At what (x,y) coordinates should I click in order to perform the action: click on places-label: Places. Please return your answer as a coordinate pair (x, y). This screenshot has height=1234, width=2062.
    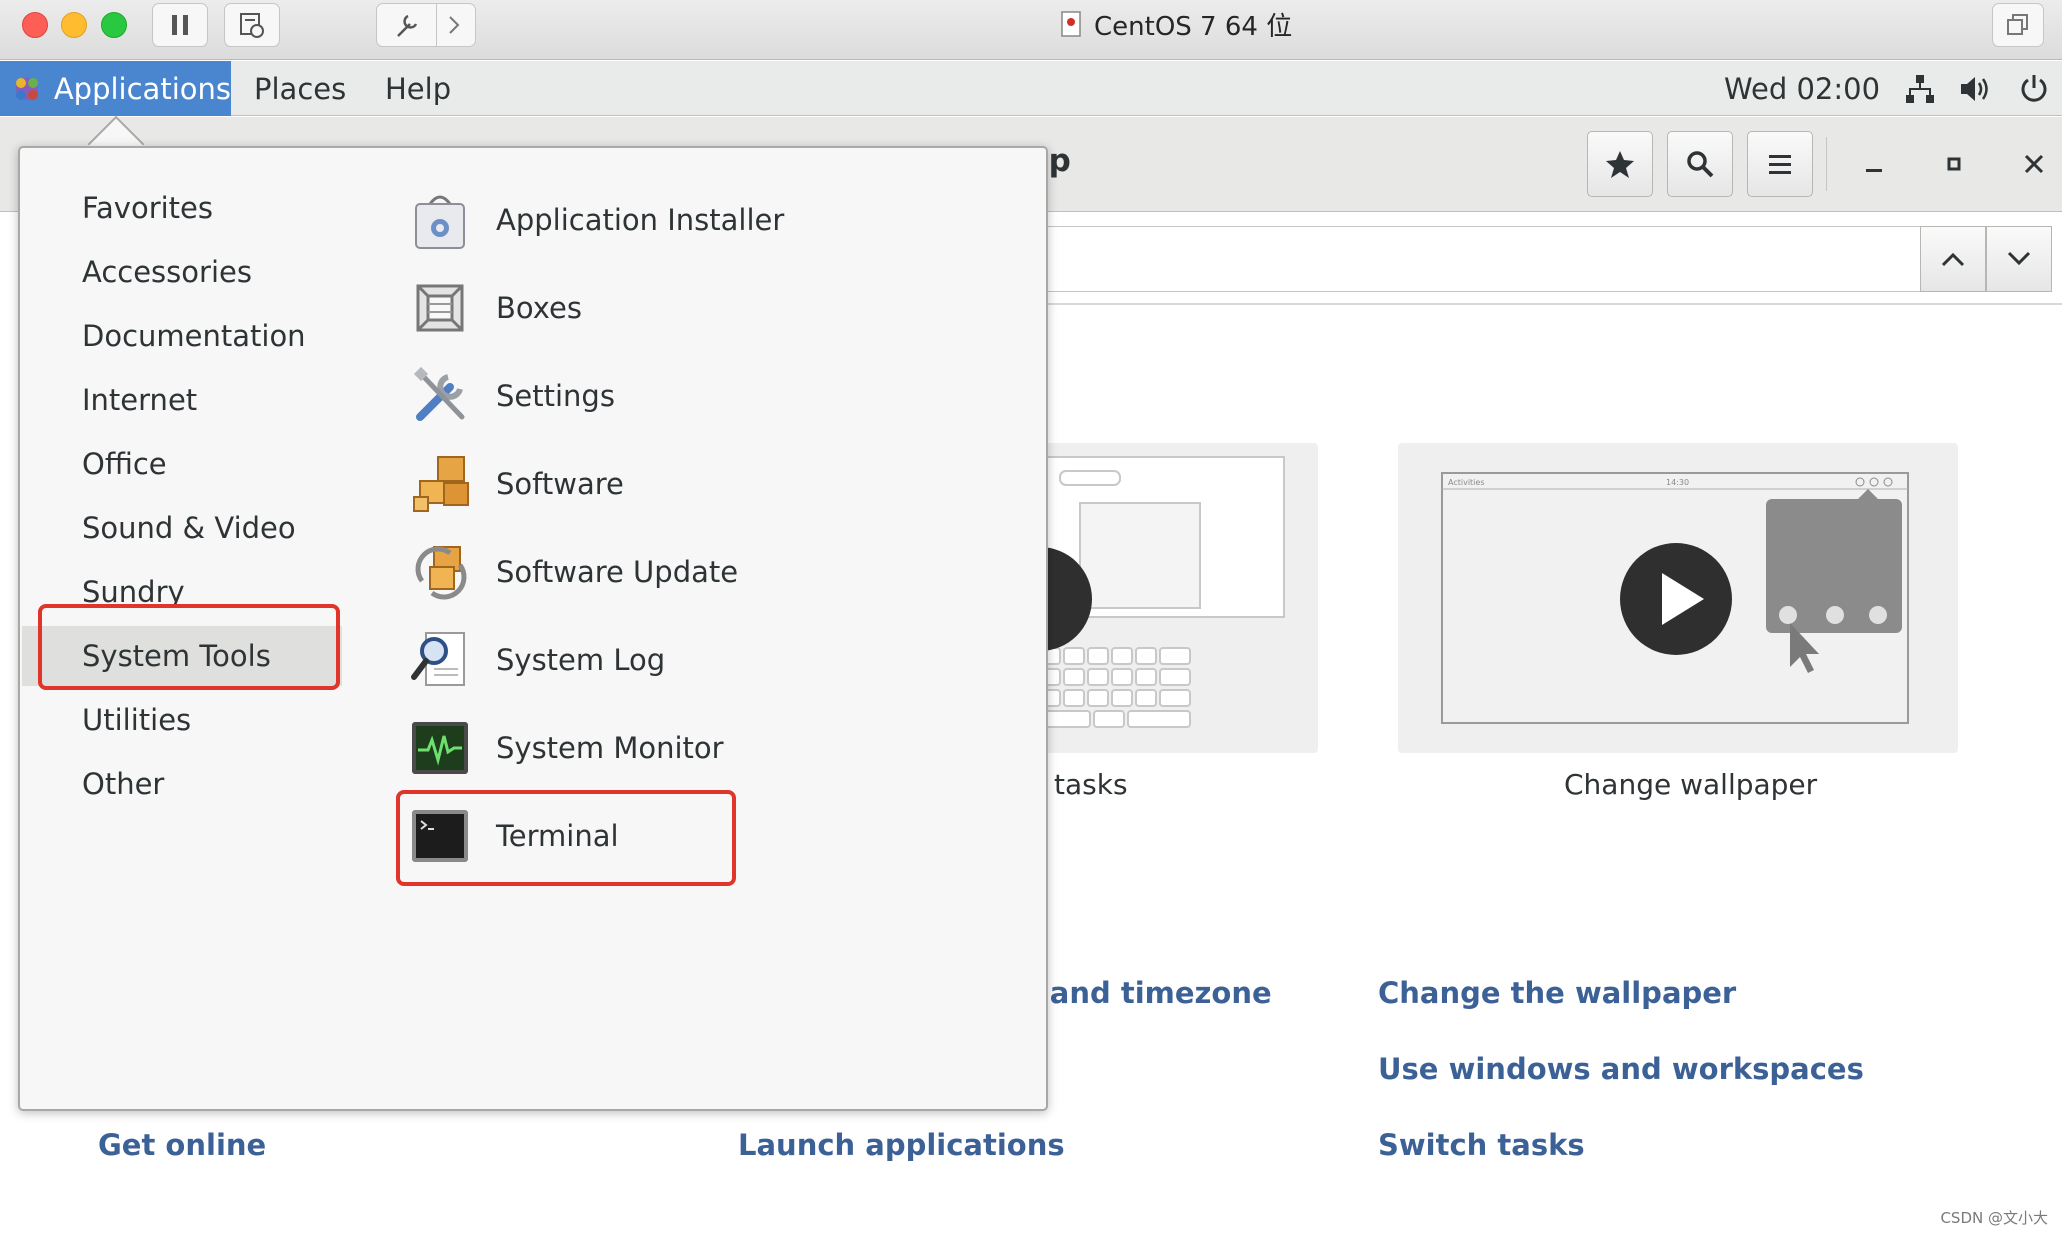
    Looking at the image, I should click on (300, 88).